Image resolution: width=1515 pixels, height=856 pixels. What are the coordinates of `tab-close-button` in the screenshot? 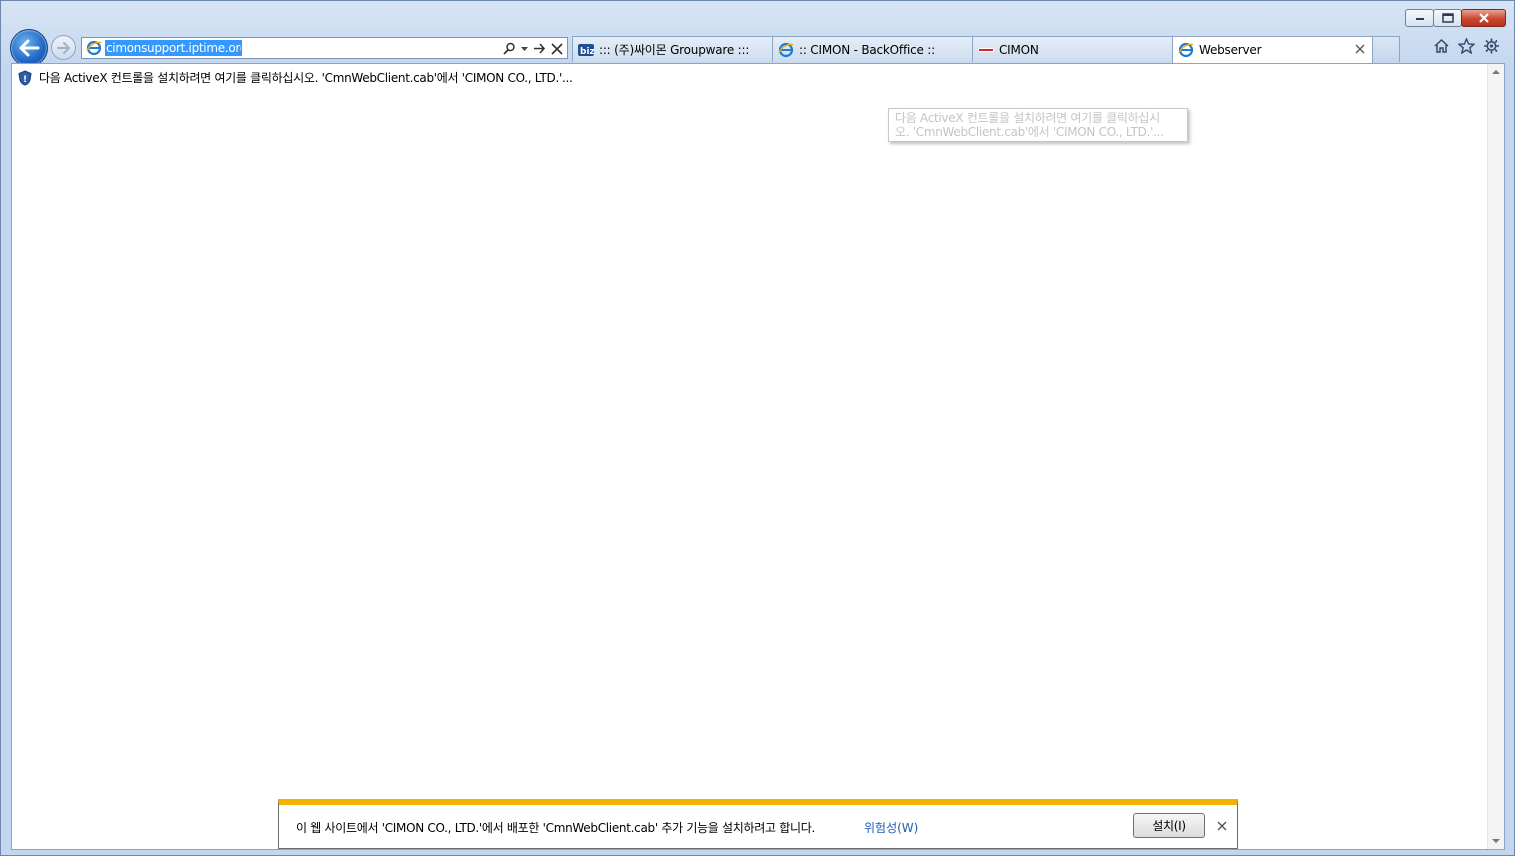 It's located at (1360, 50).